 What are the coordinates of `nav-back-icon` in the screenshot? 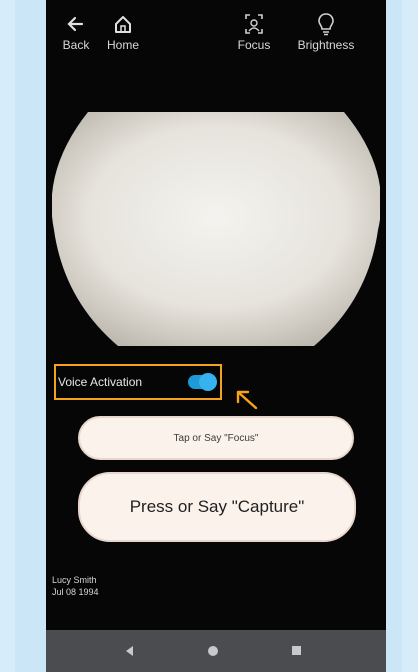 It's located at (129, 651).